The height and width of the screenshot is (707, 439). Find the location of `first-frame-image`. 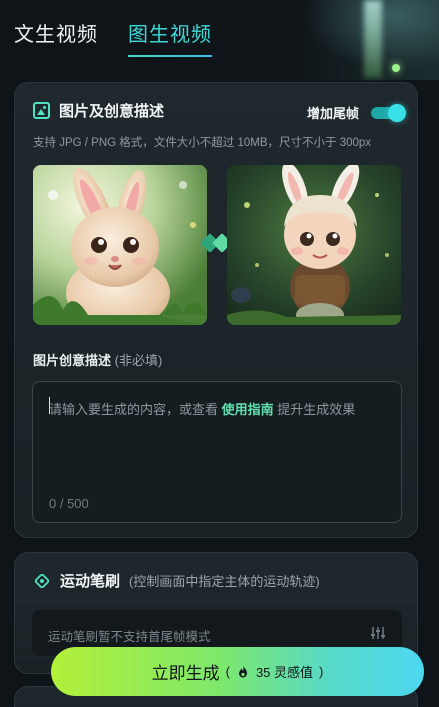

first-frame-image is located at coordinates (120, 245).